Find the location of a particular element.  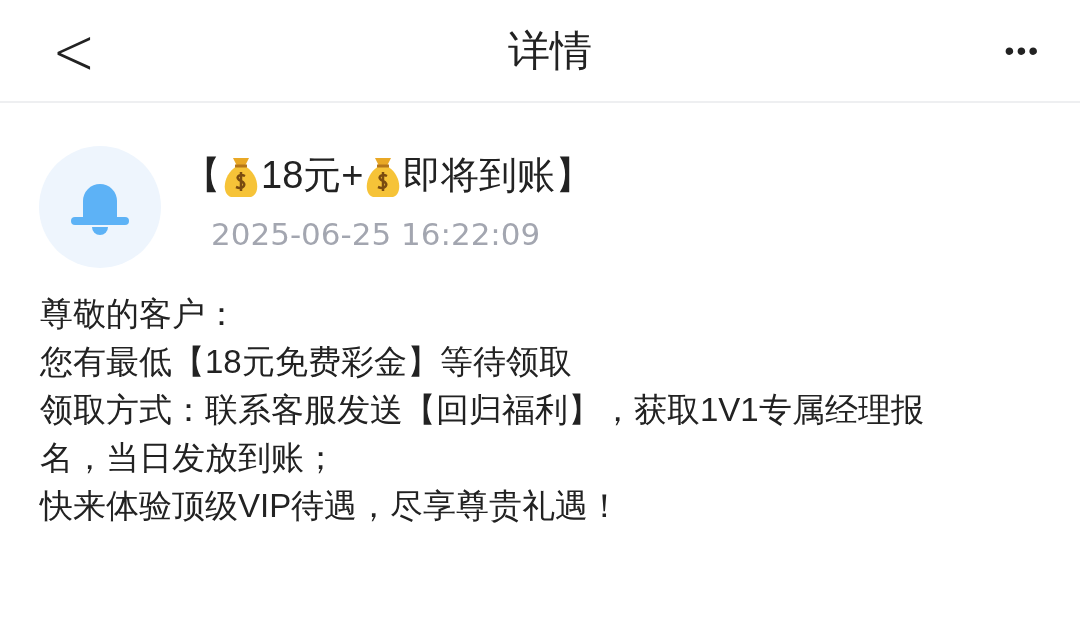

message-paragraph: 您有最低【18元免费彩金】等待领取 is located at coordinates (306, 362).